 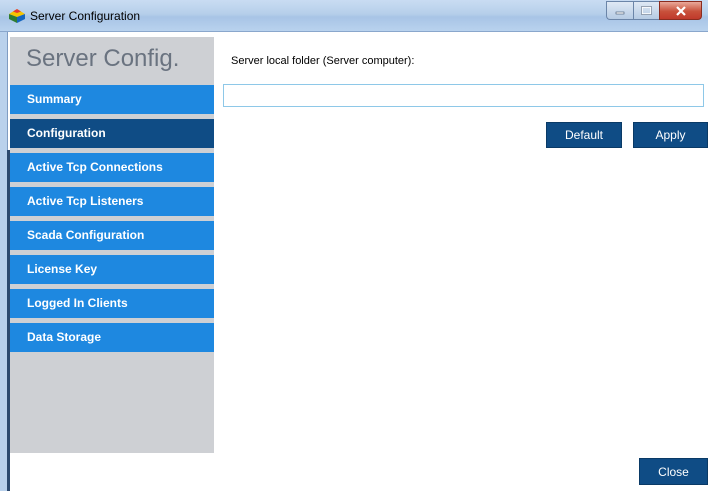 I want to click on sidebar-item-license-key: License Key, so click(x=112, y=269).